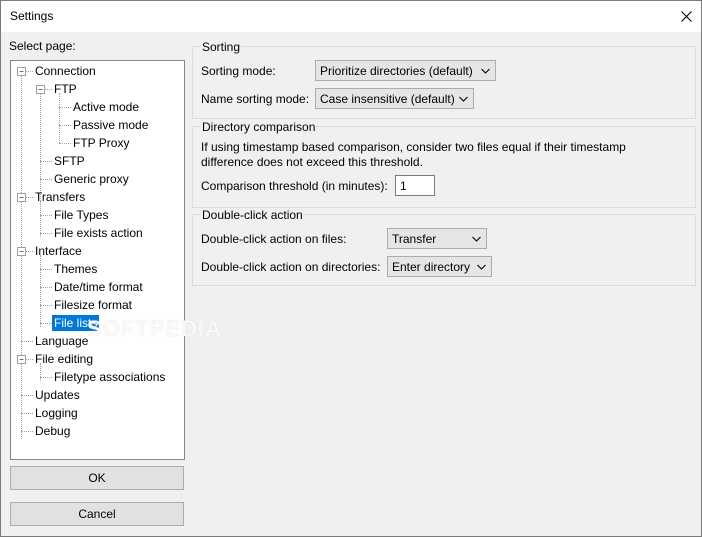  Describe the element at coordinates (57, 395) in the screenshot. I see `tree-item-updates: Updates` at that location.